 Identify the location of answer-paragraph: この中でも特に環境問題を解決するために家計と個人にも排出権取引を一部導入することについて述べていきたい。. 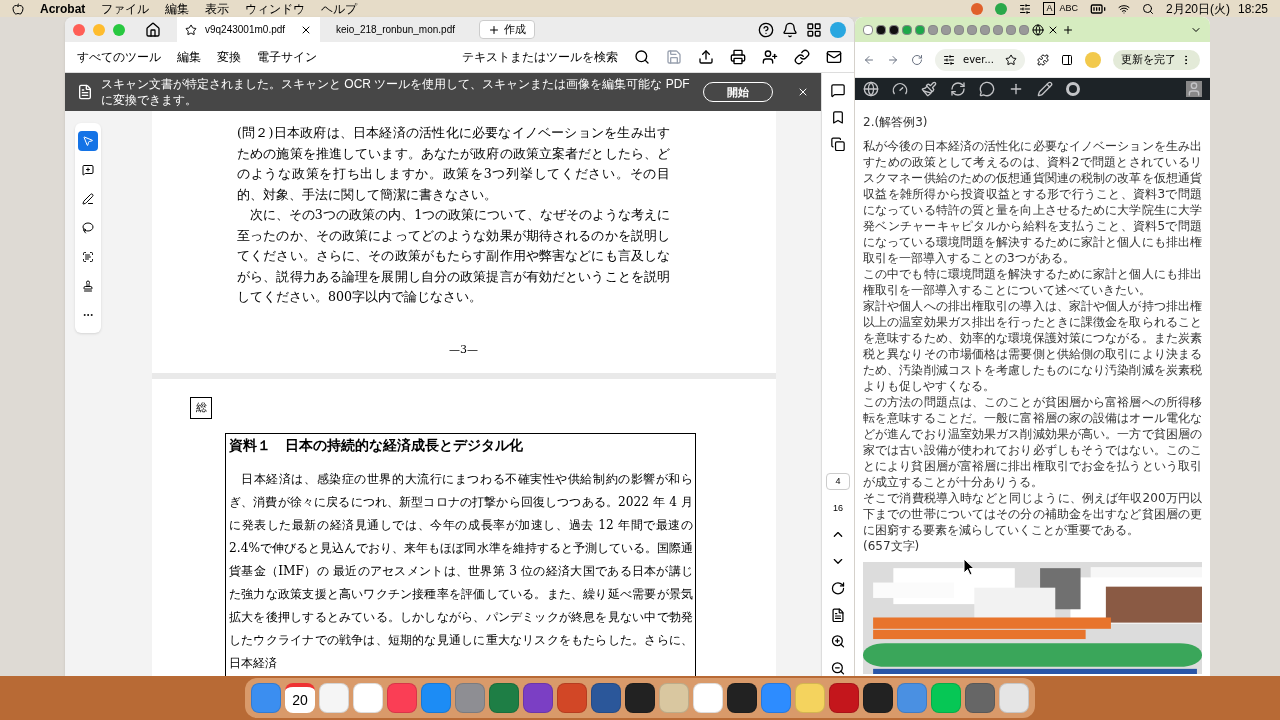
(1032, 282).